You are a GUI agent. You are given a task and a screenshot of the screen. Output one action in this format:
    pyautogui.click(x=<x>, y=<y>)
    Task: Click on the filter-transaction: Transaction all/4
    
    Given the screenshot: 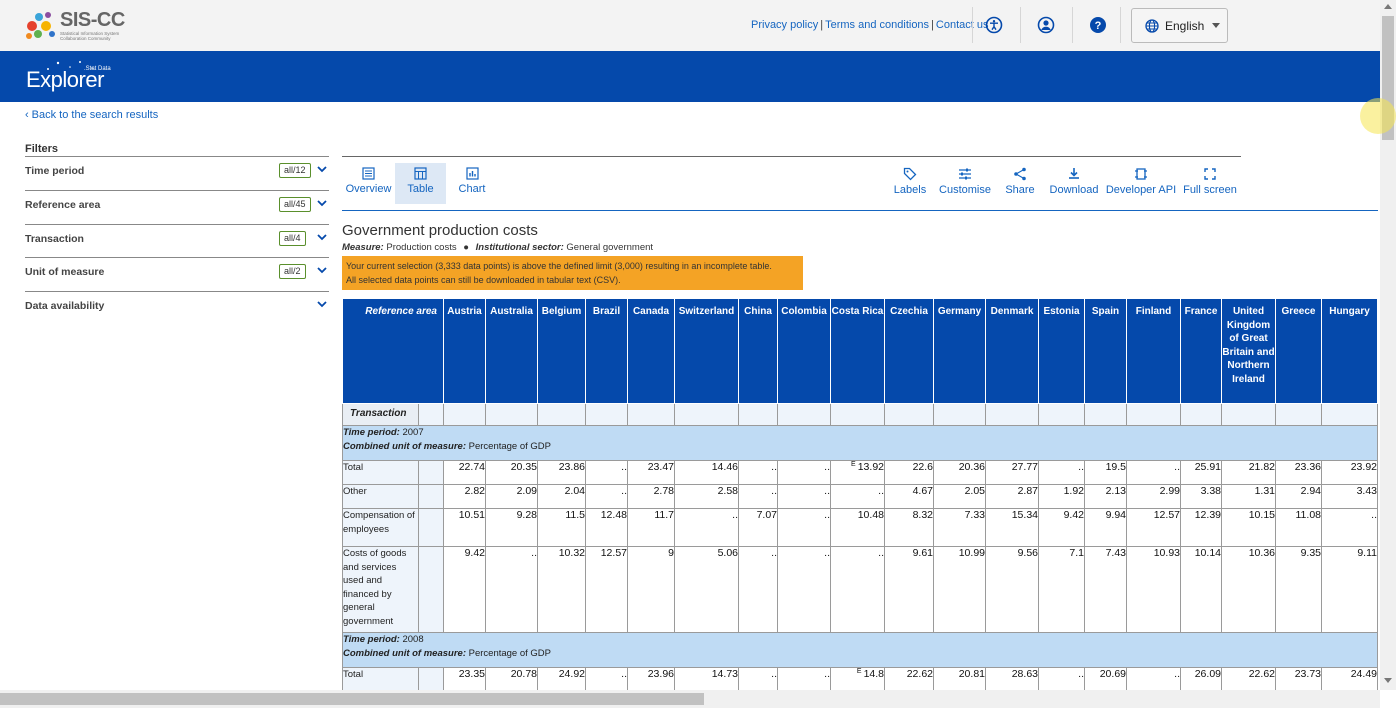 What is the action you would take?
    pyautogui.click(x=177, y=240)
    